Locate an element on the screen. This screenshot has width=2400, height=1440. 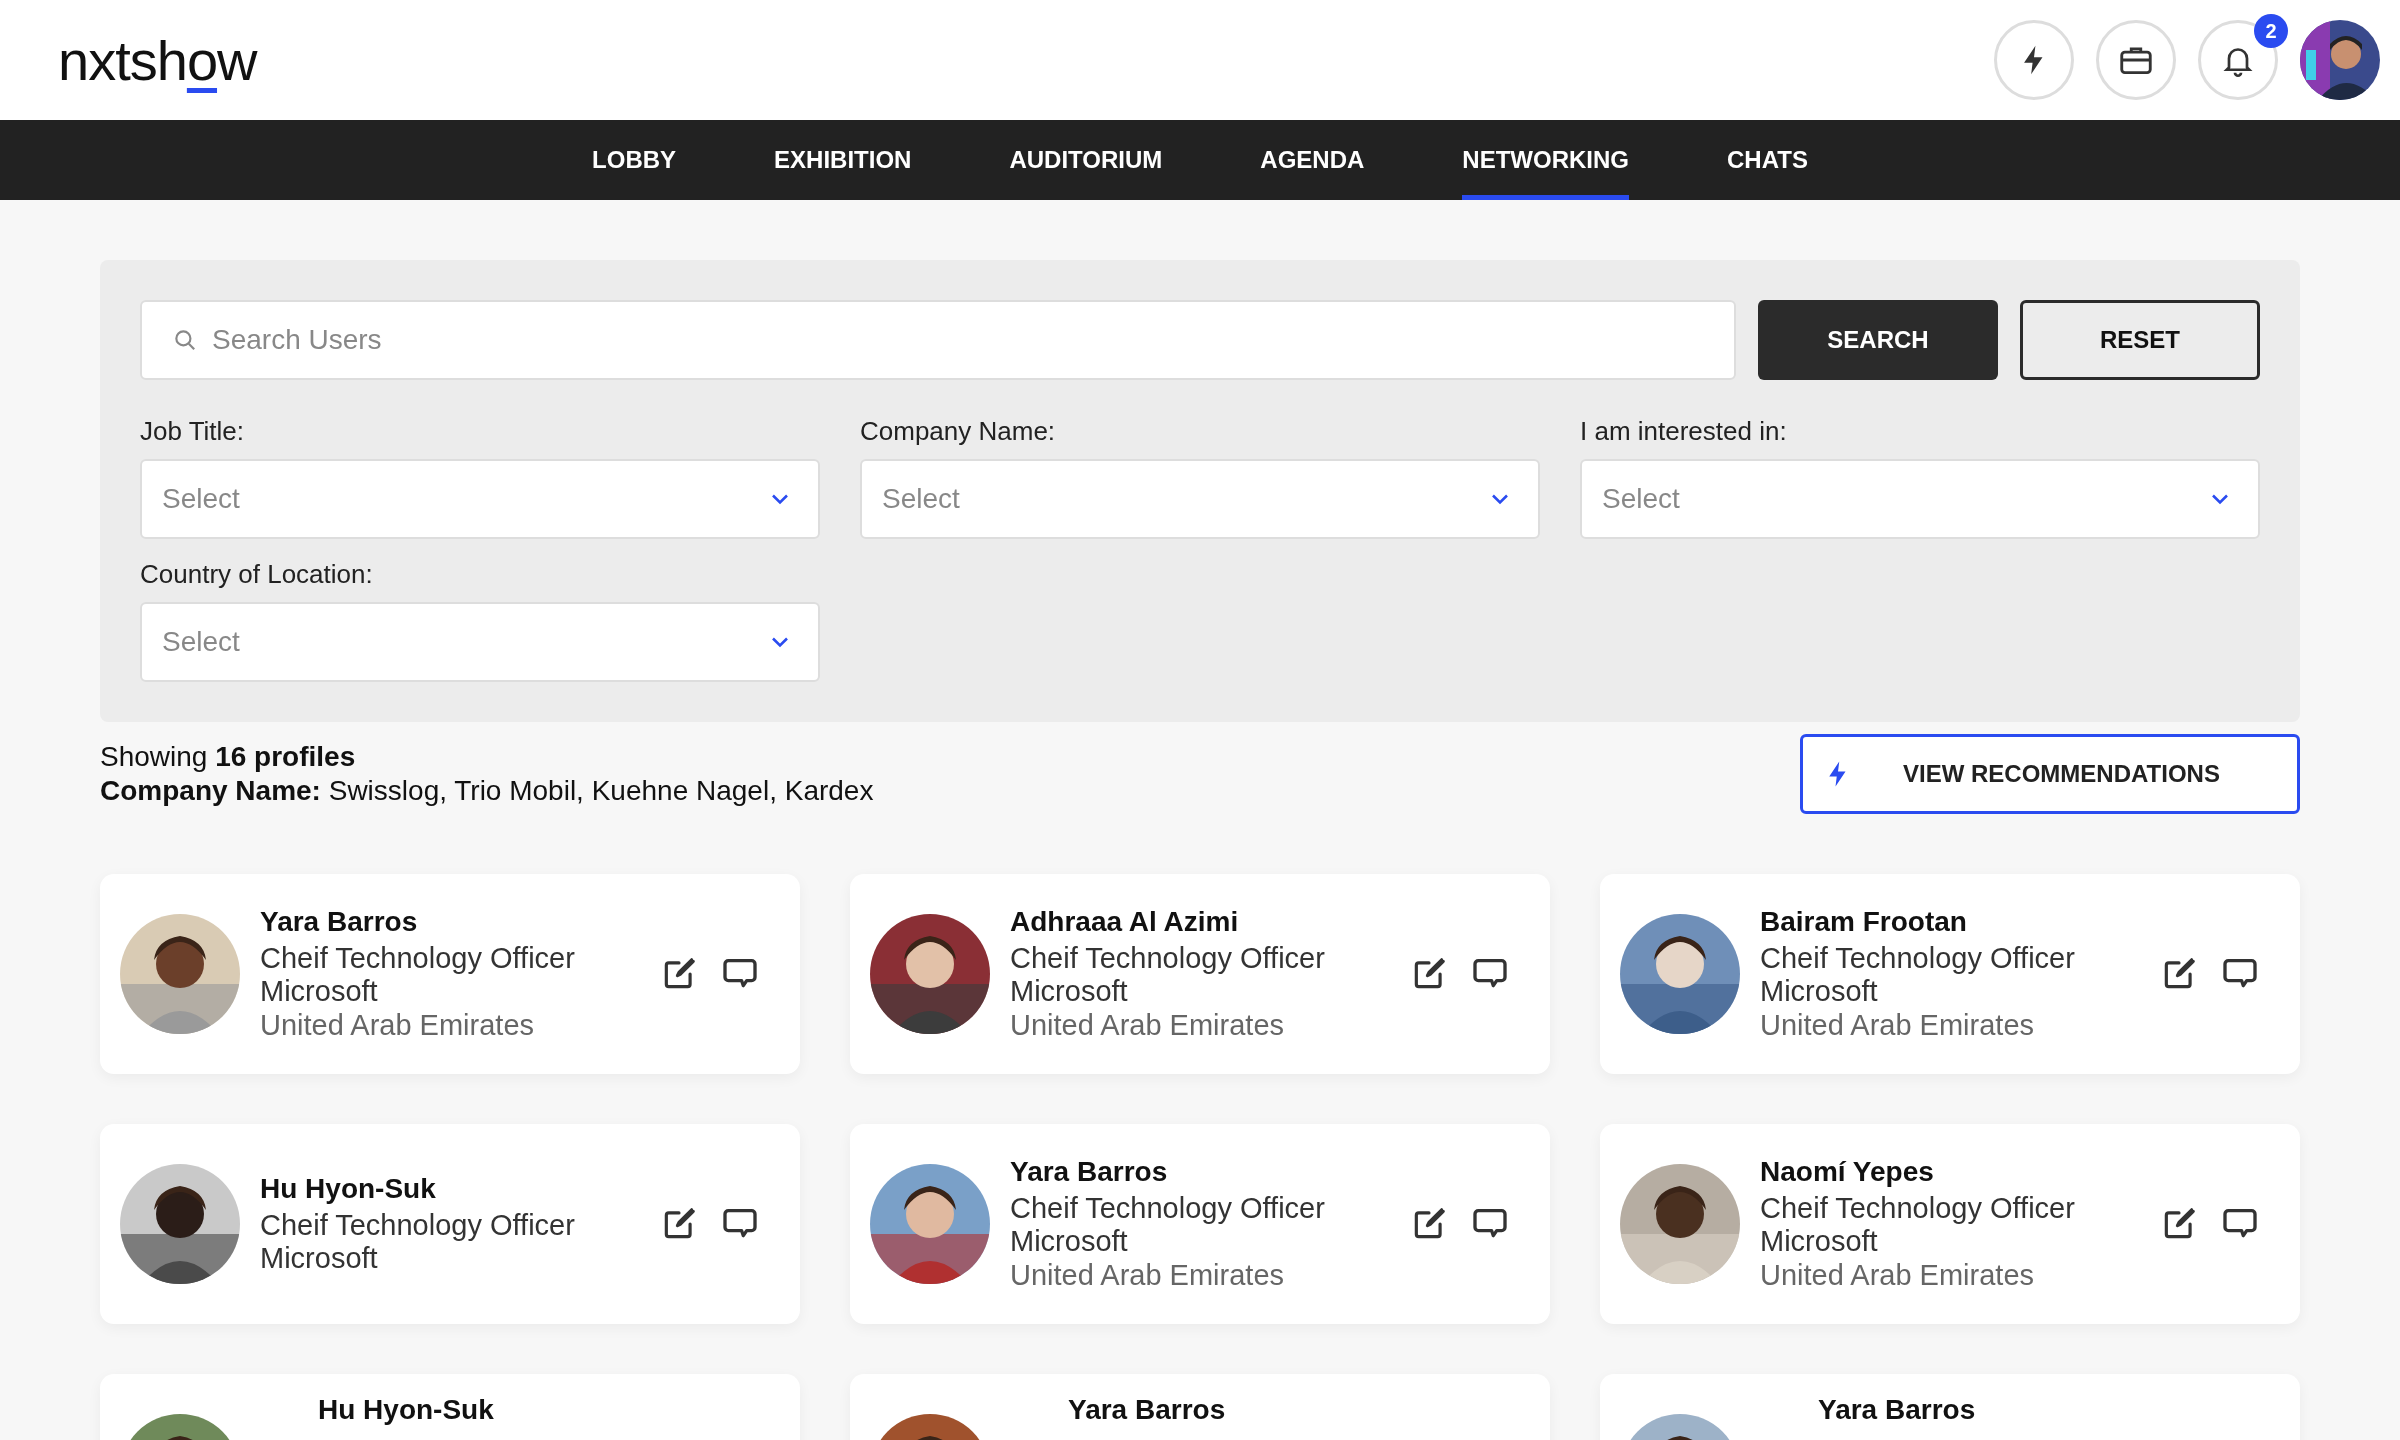
recommendations-button: VIEW RECOMMENDATIONS is located at coordinates (2050, 774).